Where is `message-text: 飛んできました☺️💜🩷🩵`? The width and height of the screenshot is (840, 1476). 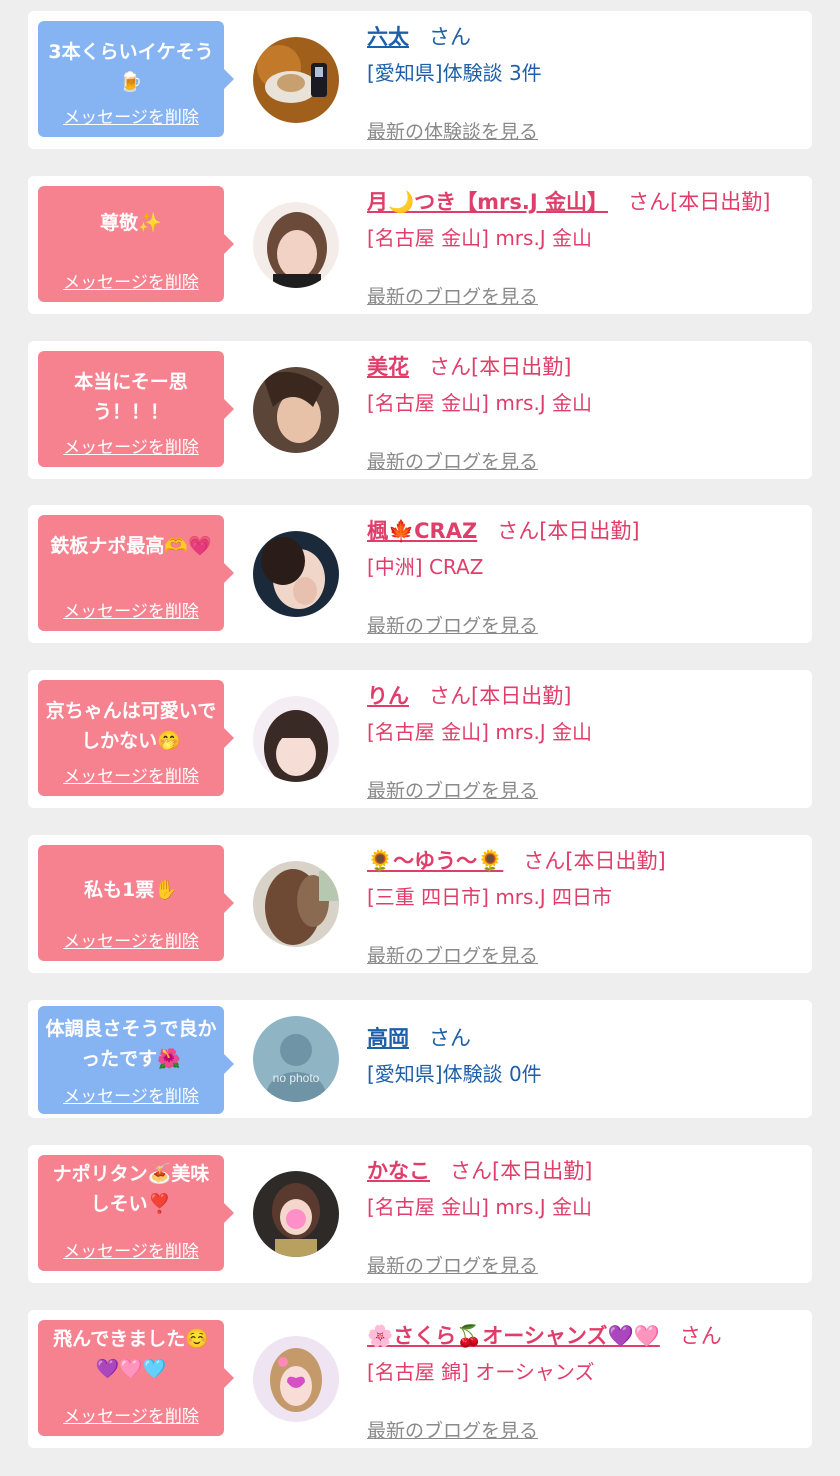
message-text: 飛んできました☺️💜🩷🩵 is located at coordinates (131, 1354).